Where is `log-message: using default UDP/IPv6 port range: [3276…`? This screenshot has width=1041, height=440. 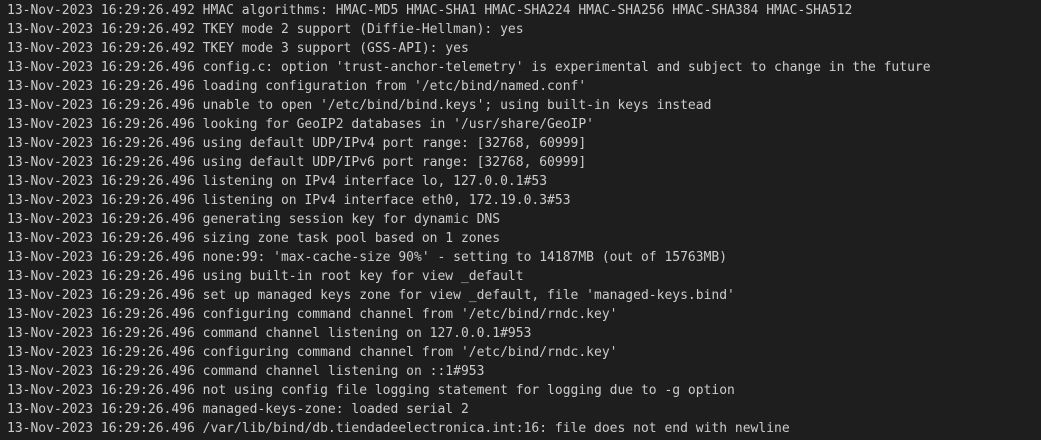 log-message: using default UDP/IPv6 port range: [3276… is located at coordinates (394, 162).